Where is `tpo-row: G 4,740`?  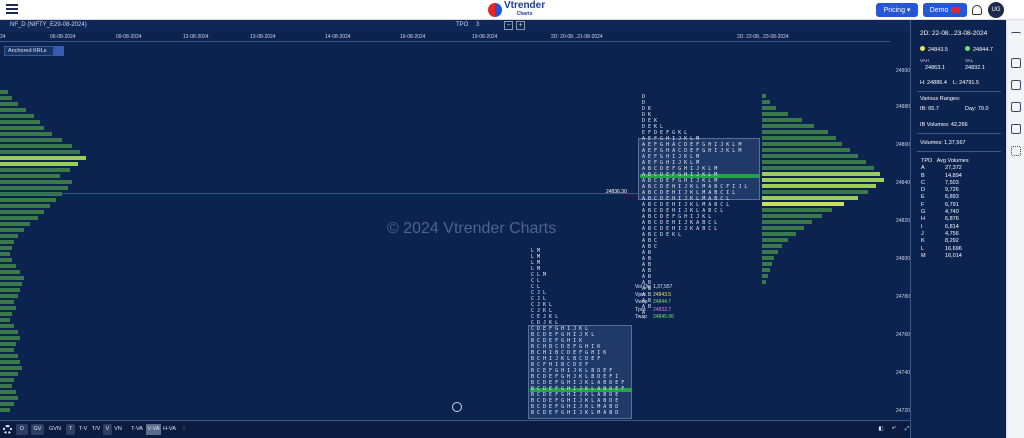
tpo-row: G 4,740 is located at coordinates (940, 212).